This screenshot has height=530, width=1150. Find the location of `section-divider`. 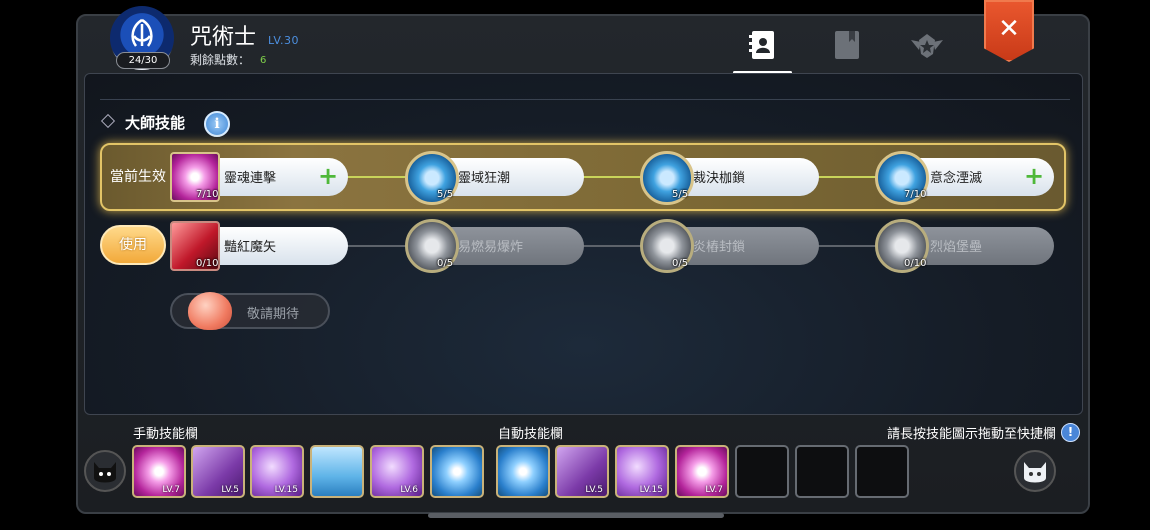

section-divider is located at coordinates (585, 99).